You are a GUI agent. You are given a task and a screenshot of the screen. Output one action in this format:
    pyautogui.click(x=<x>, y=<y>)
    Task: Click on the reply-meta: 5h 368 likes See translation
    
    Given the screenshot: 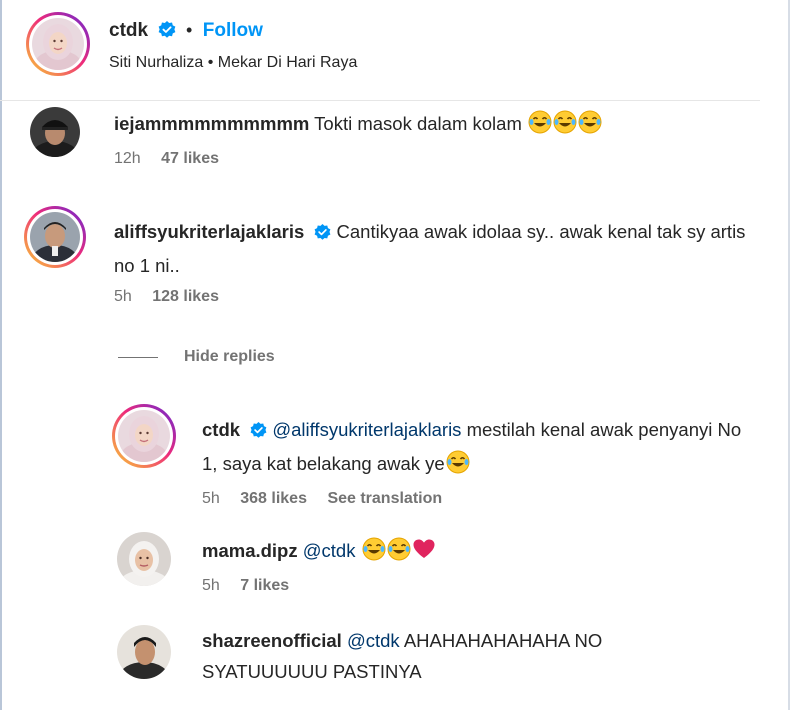 What is the action you would take?
    pyautogui.click(x=472, y=499)
    